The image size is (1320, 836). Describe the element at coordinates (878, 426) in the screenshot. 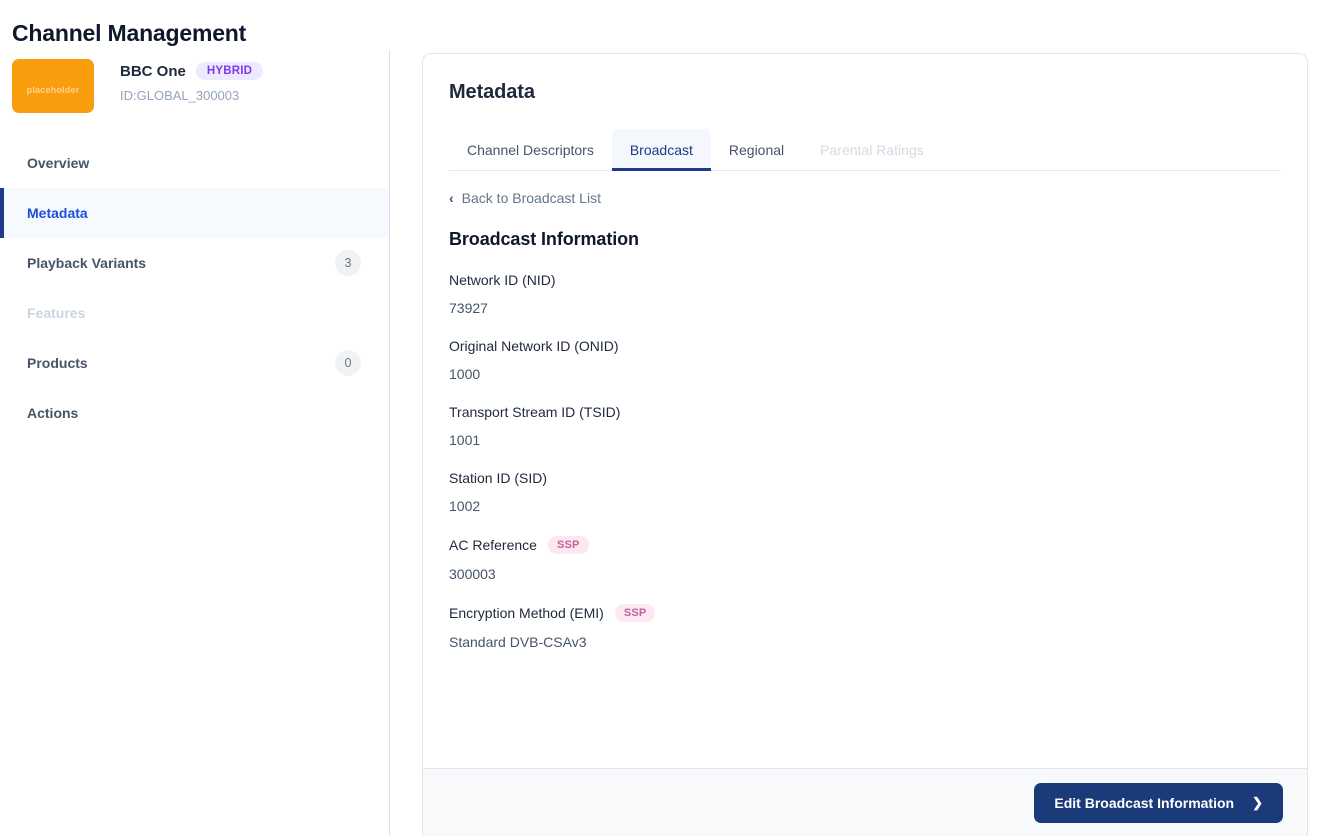

I see `broadcast-field: Transport Stream ID (TSID) 1001` at that location.